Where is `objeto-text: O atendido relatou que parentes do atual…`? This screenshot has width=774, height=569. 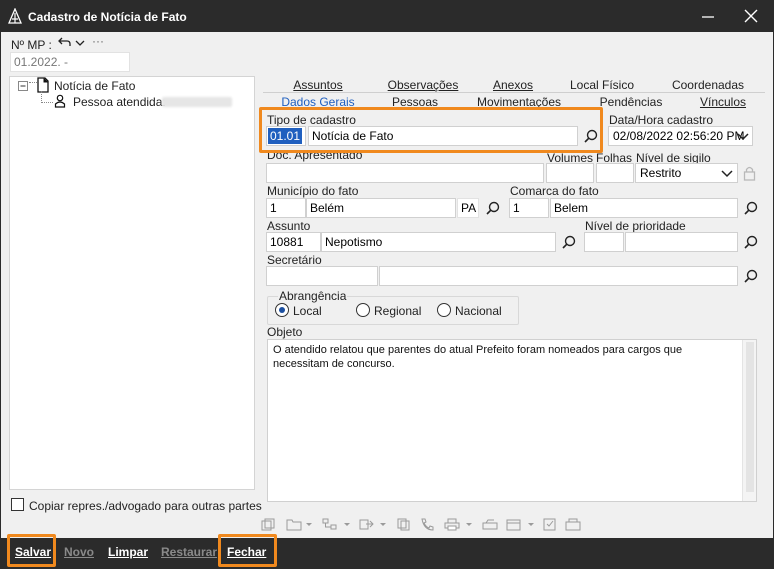
objeto-text: O atendido relatou que parentes do atual… is located at coordinates (478, 357).